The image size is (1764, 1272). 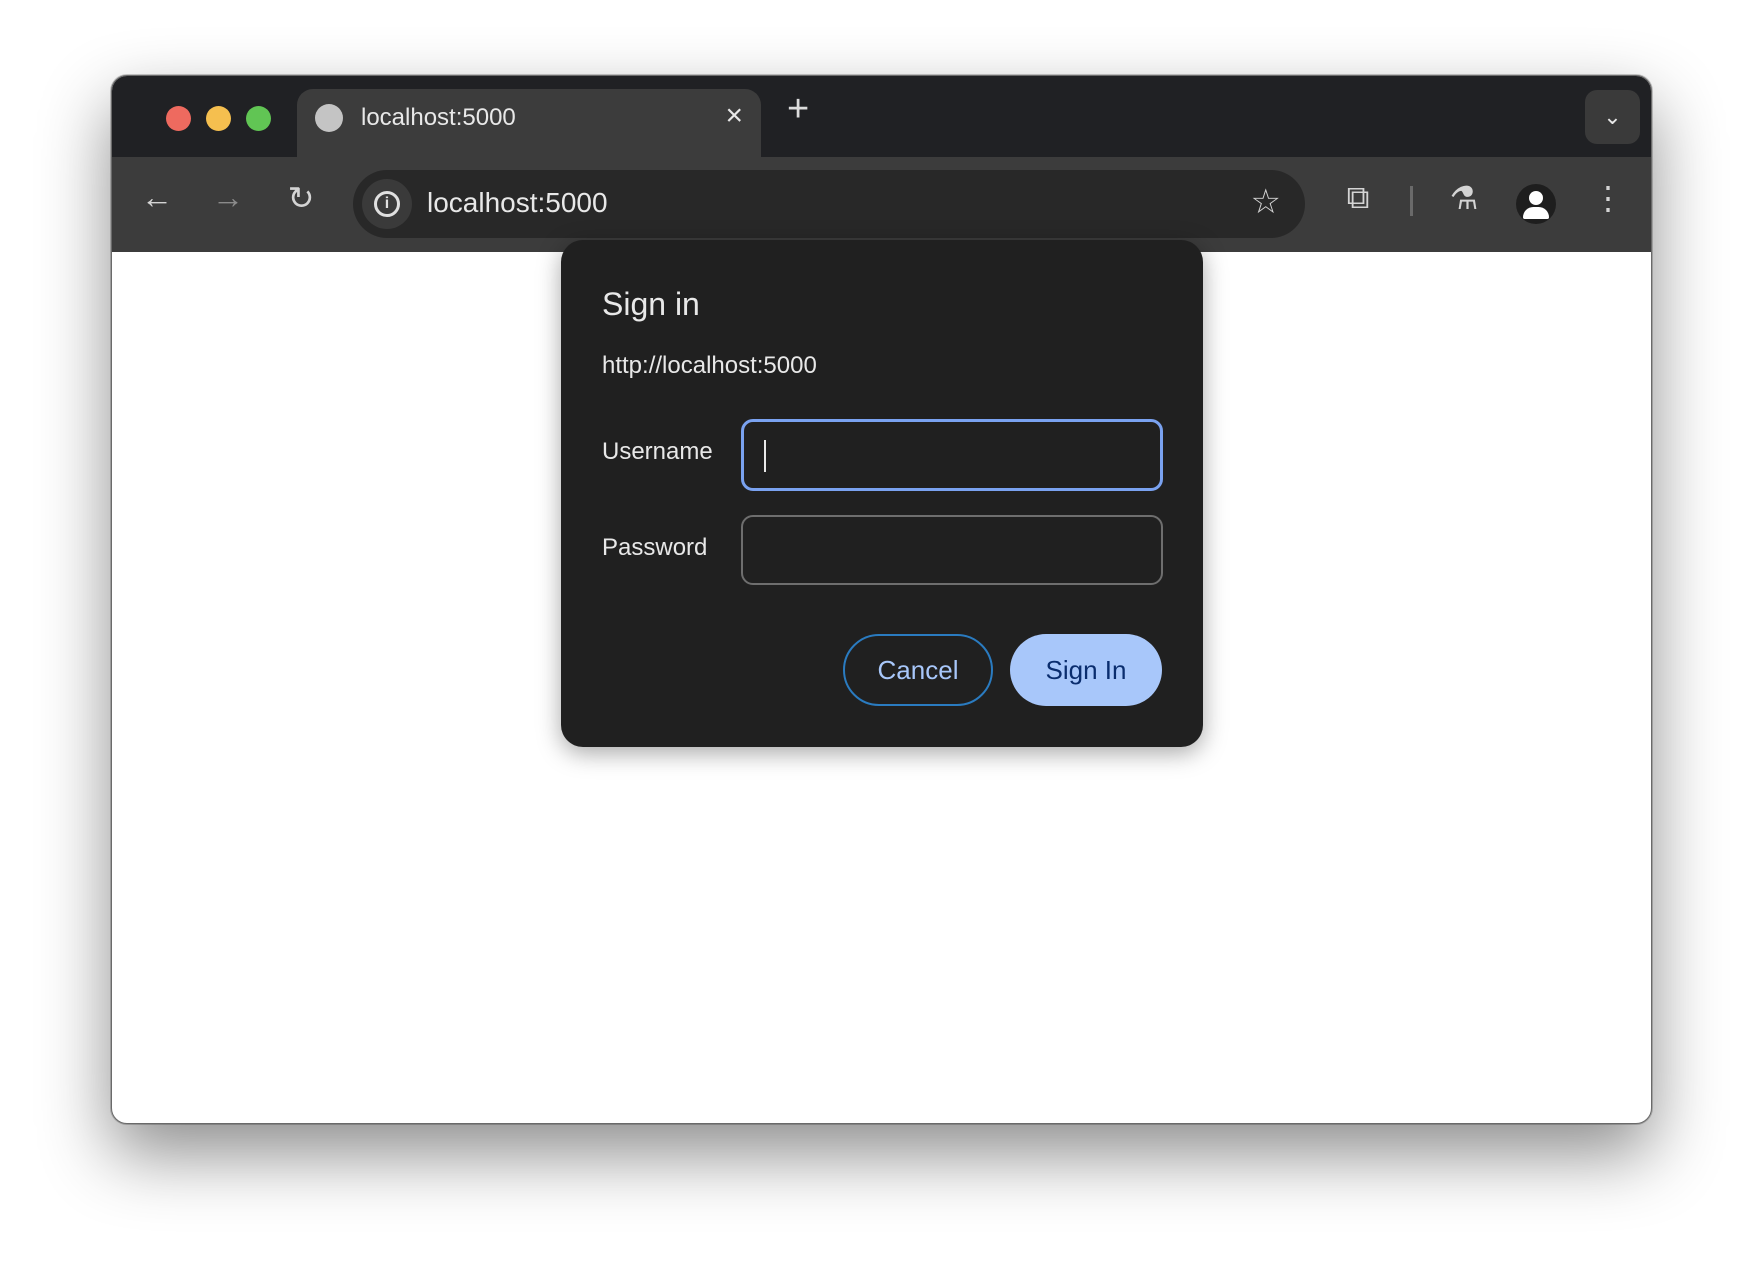 I want to click on dialog-origin: http://localhost:5000, so click(x=709, y=365).